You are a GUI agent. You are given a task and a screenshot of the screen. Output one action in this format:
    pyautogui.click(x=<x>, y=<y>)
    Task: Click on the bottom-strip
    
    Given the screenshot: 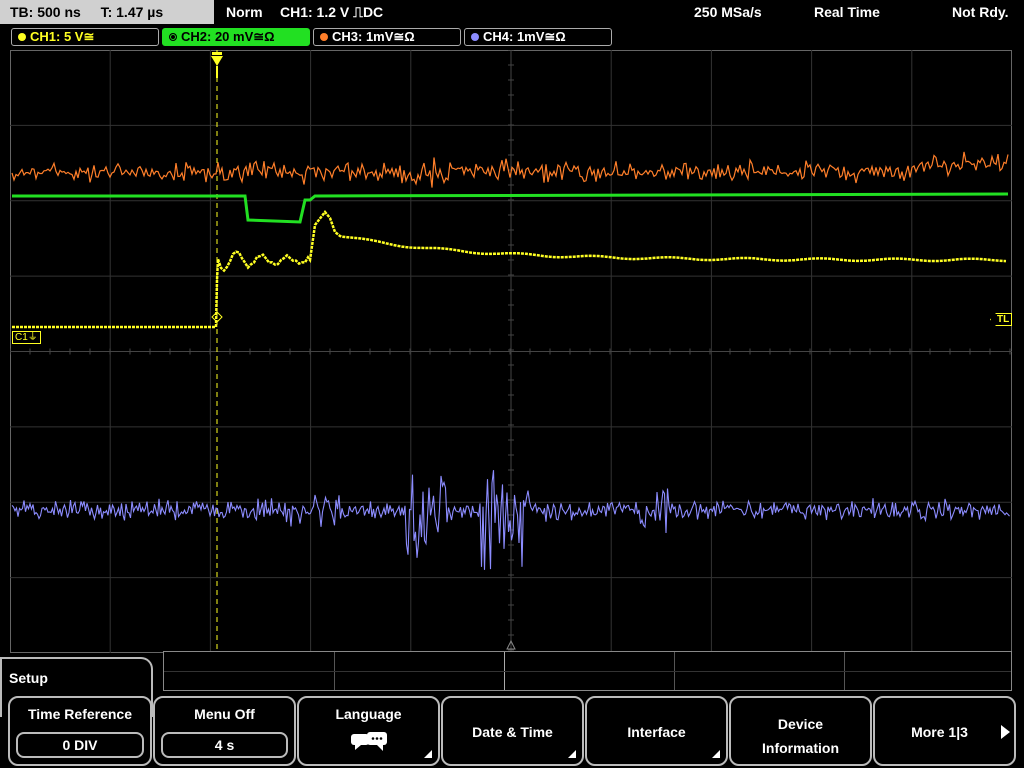 What is the action you would take?
    pyautogui.click(x=587, y=671)
    